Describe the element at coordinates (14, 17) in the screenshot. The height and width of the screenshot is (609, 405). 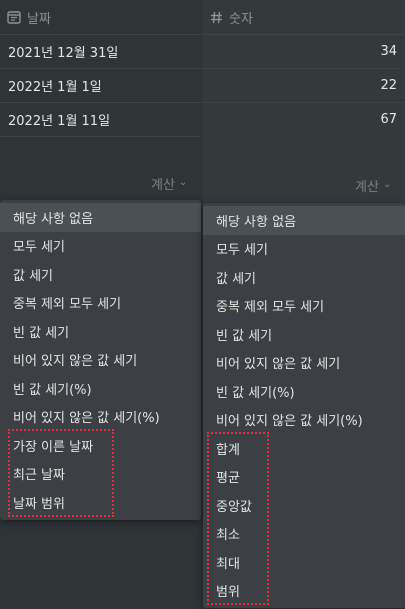
I see `calendar-icon` at that location.